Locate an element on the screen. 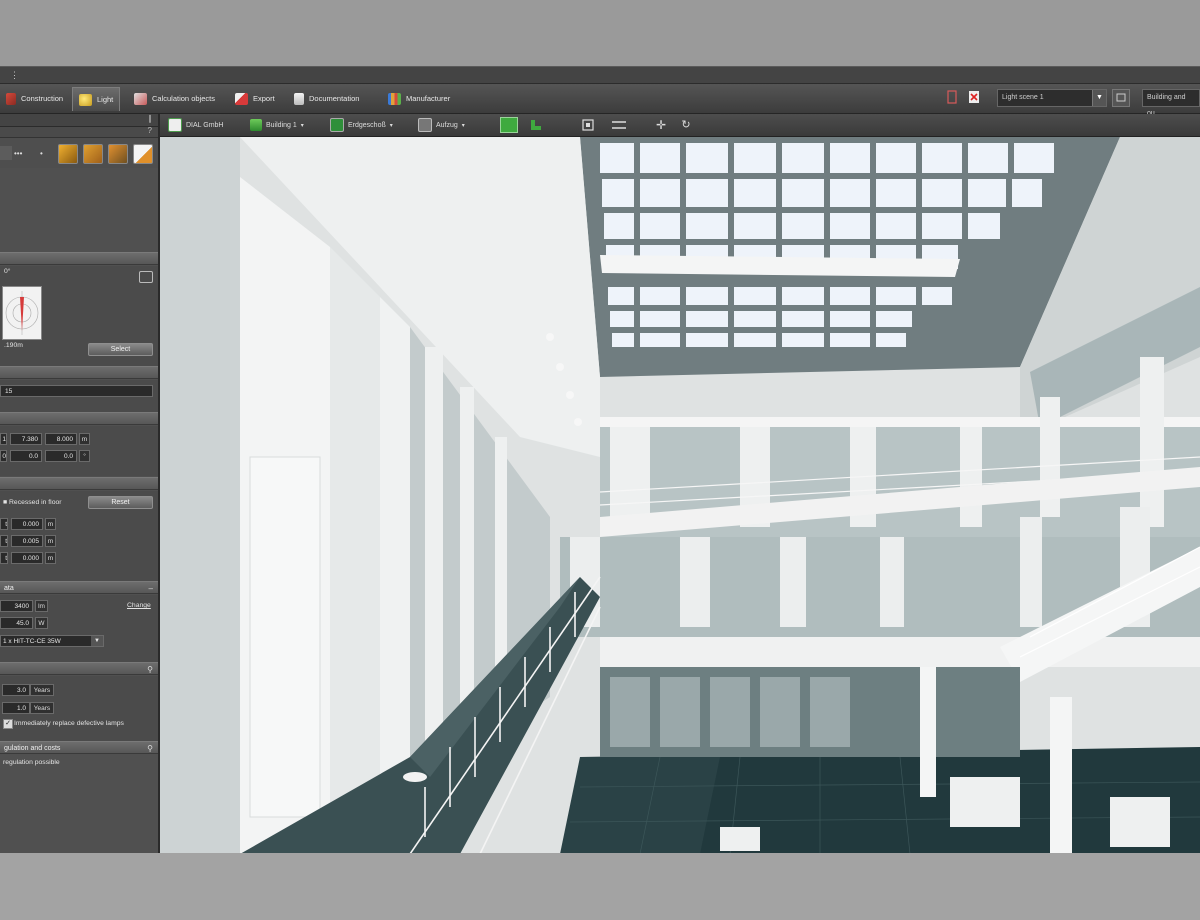  regulation-text: regulation possible is located at coordinates (31, 762).